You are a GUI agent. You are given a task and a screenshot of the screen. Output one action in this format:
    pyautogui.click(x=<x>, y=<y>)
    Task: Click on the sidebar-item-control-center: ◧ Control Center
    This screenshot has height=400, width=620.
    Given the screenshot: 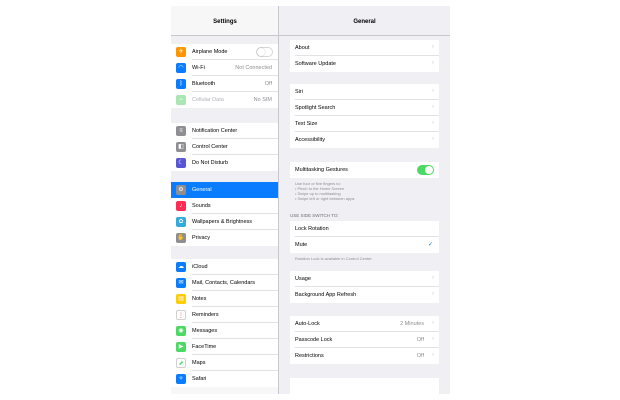 What is the action you would take?
    pyautogui.click(x=224, y=147)
    